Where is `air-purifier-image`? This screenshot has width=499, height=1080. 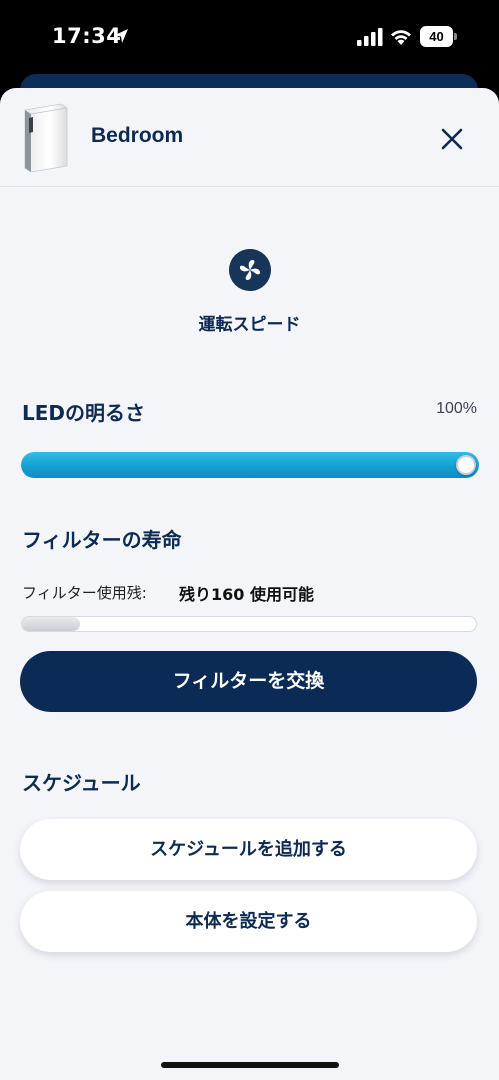 air-purifier-image is located at coordinates (46, 137).